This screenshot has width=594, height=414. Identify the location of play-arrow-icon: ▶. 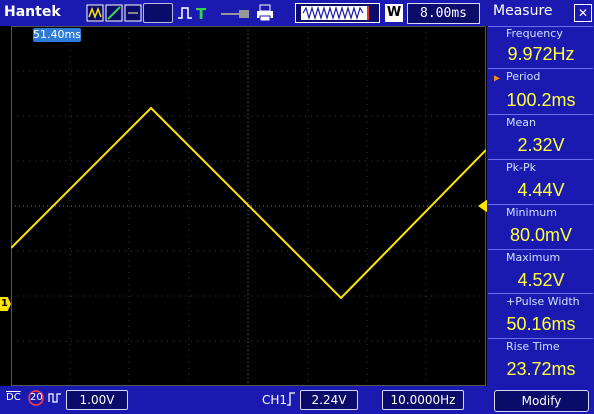
(497, 78).